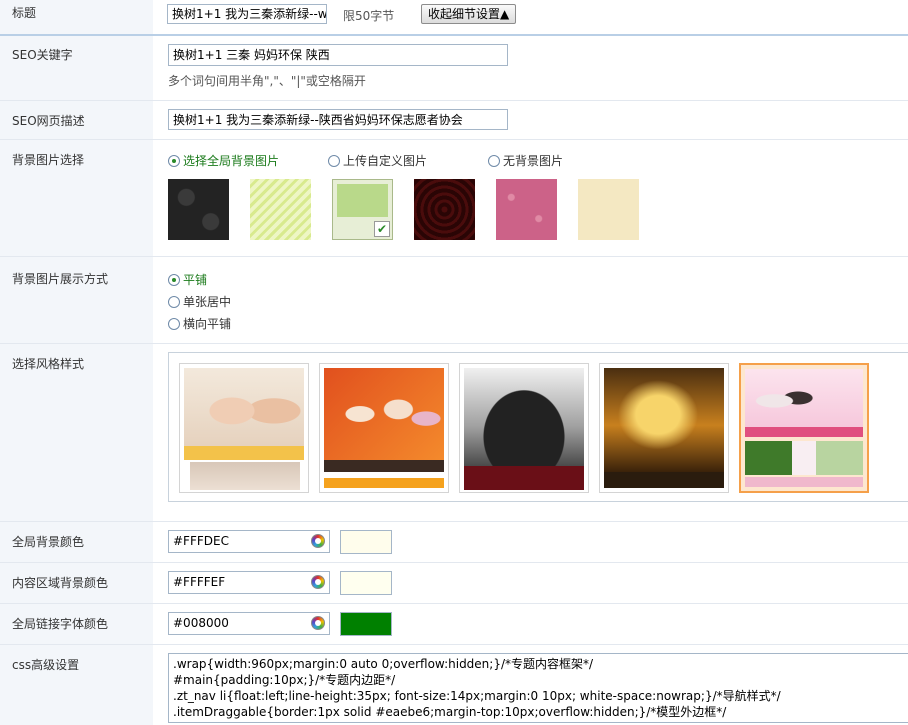 Image resolution: width=908 pixels, height=725 pixels. I want to click on style-thumb-fashion, so click(384, 428).